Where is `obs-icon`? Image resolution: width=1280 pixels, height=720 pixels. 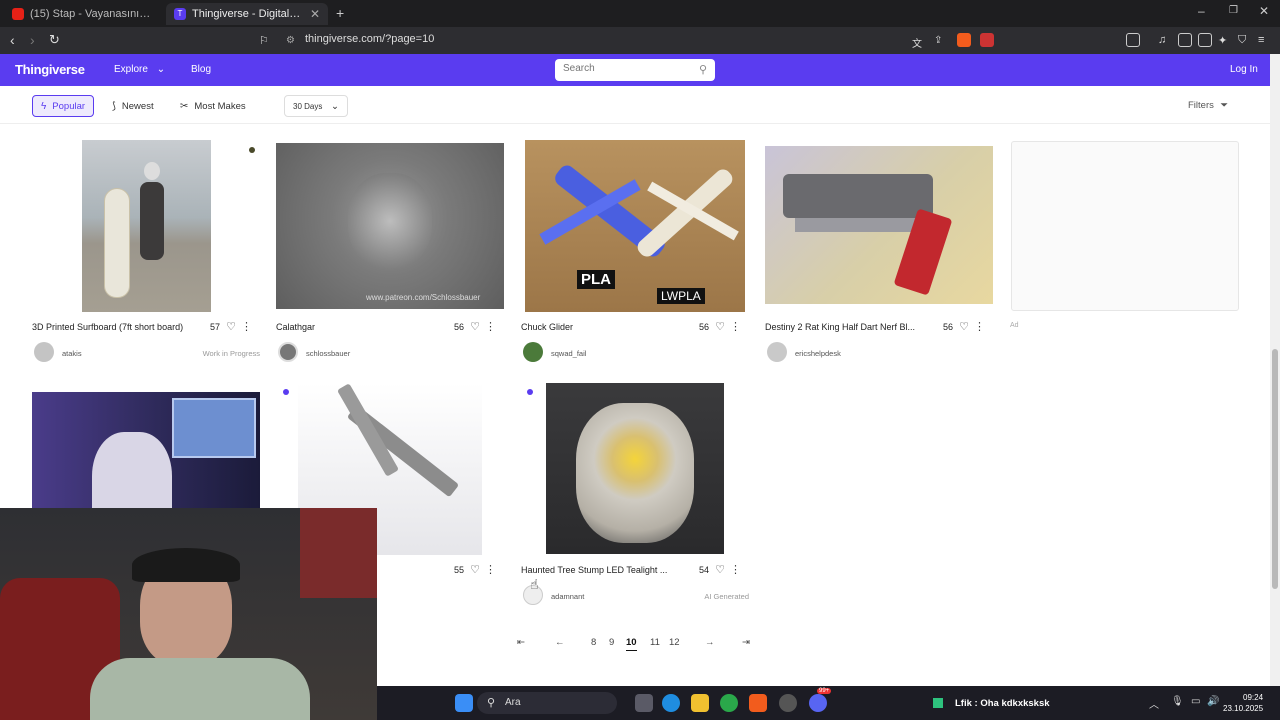
obs-icon is located at coordinates (788, 703).